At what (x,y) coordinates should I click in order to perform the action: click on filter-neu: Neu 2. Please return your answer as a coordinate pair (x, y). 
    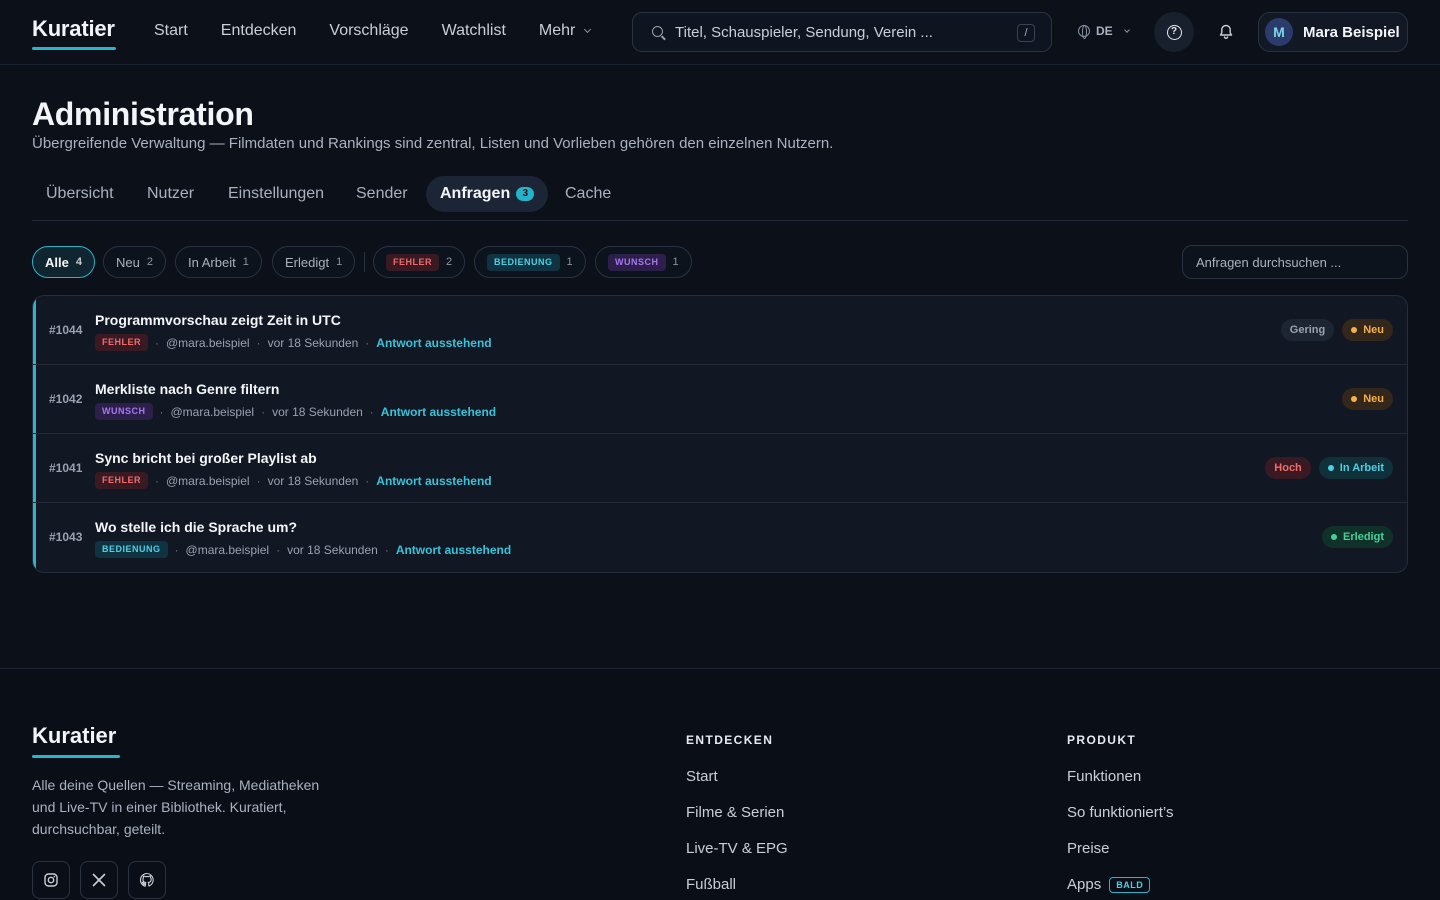
    Looking at the image, I should click on (134, 262).